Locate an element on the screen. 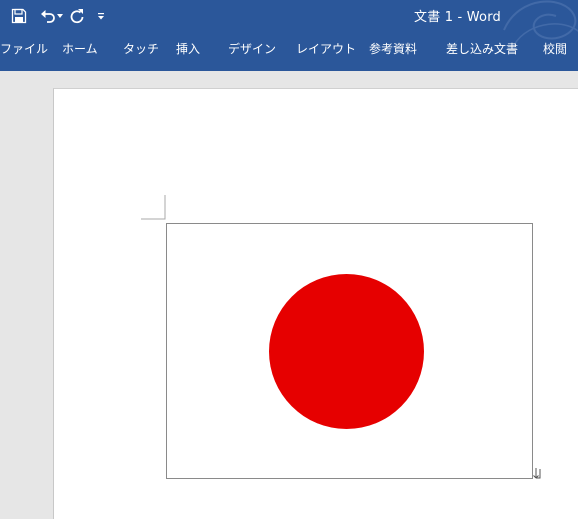  redo-button is located at coordinates (77, 16).